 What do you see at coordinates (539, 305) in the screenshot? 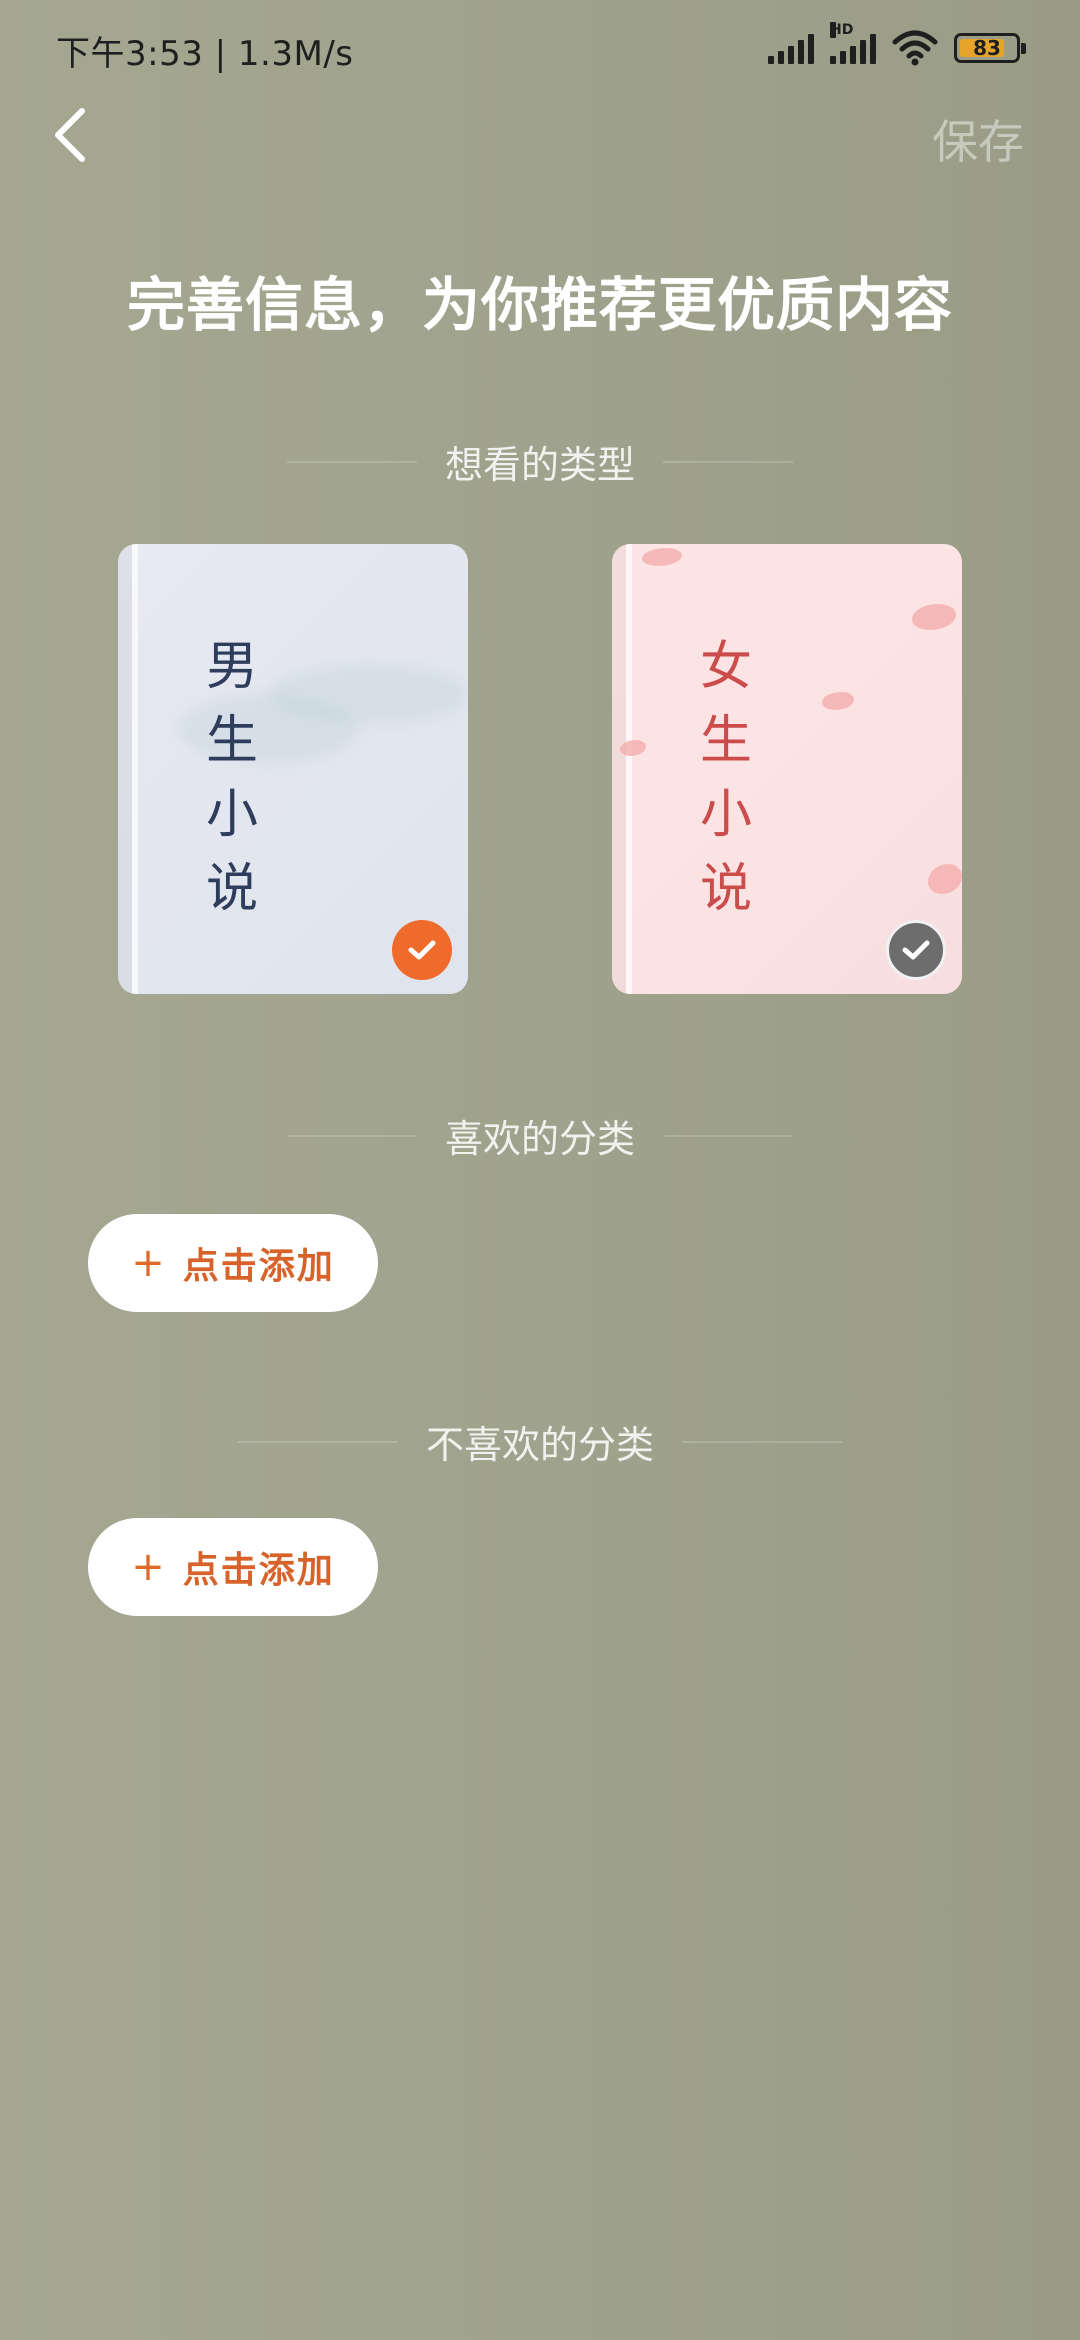
I see `page-title: 完善信息，为你推荐更优质内容` at bounding box center [539, 305].